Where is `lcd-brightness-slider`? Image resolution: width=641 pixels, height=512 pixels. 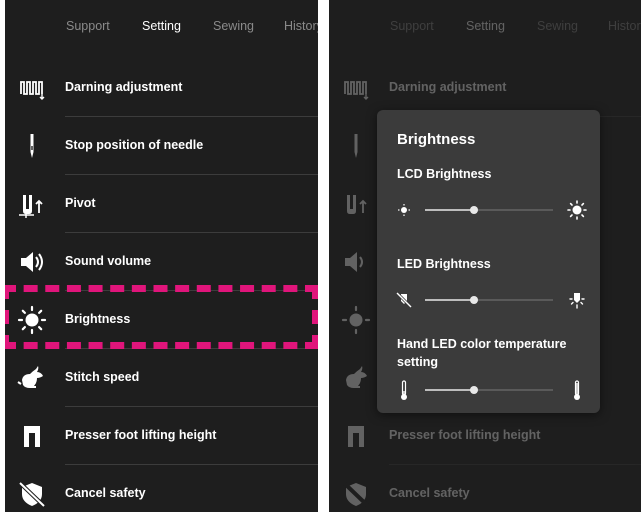
lcd-brightness-slider is located at coordinates (490, 210).